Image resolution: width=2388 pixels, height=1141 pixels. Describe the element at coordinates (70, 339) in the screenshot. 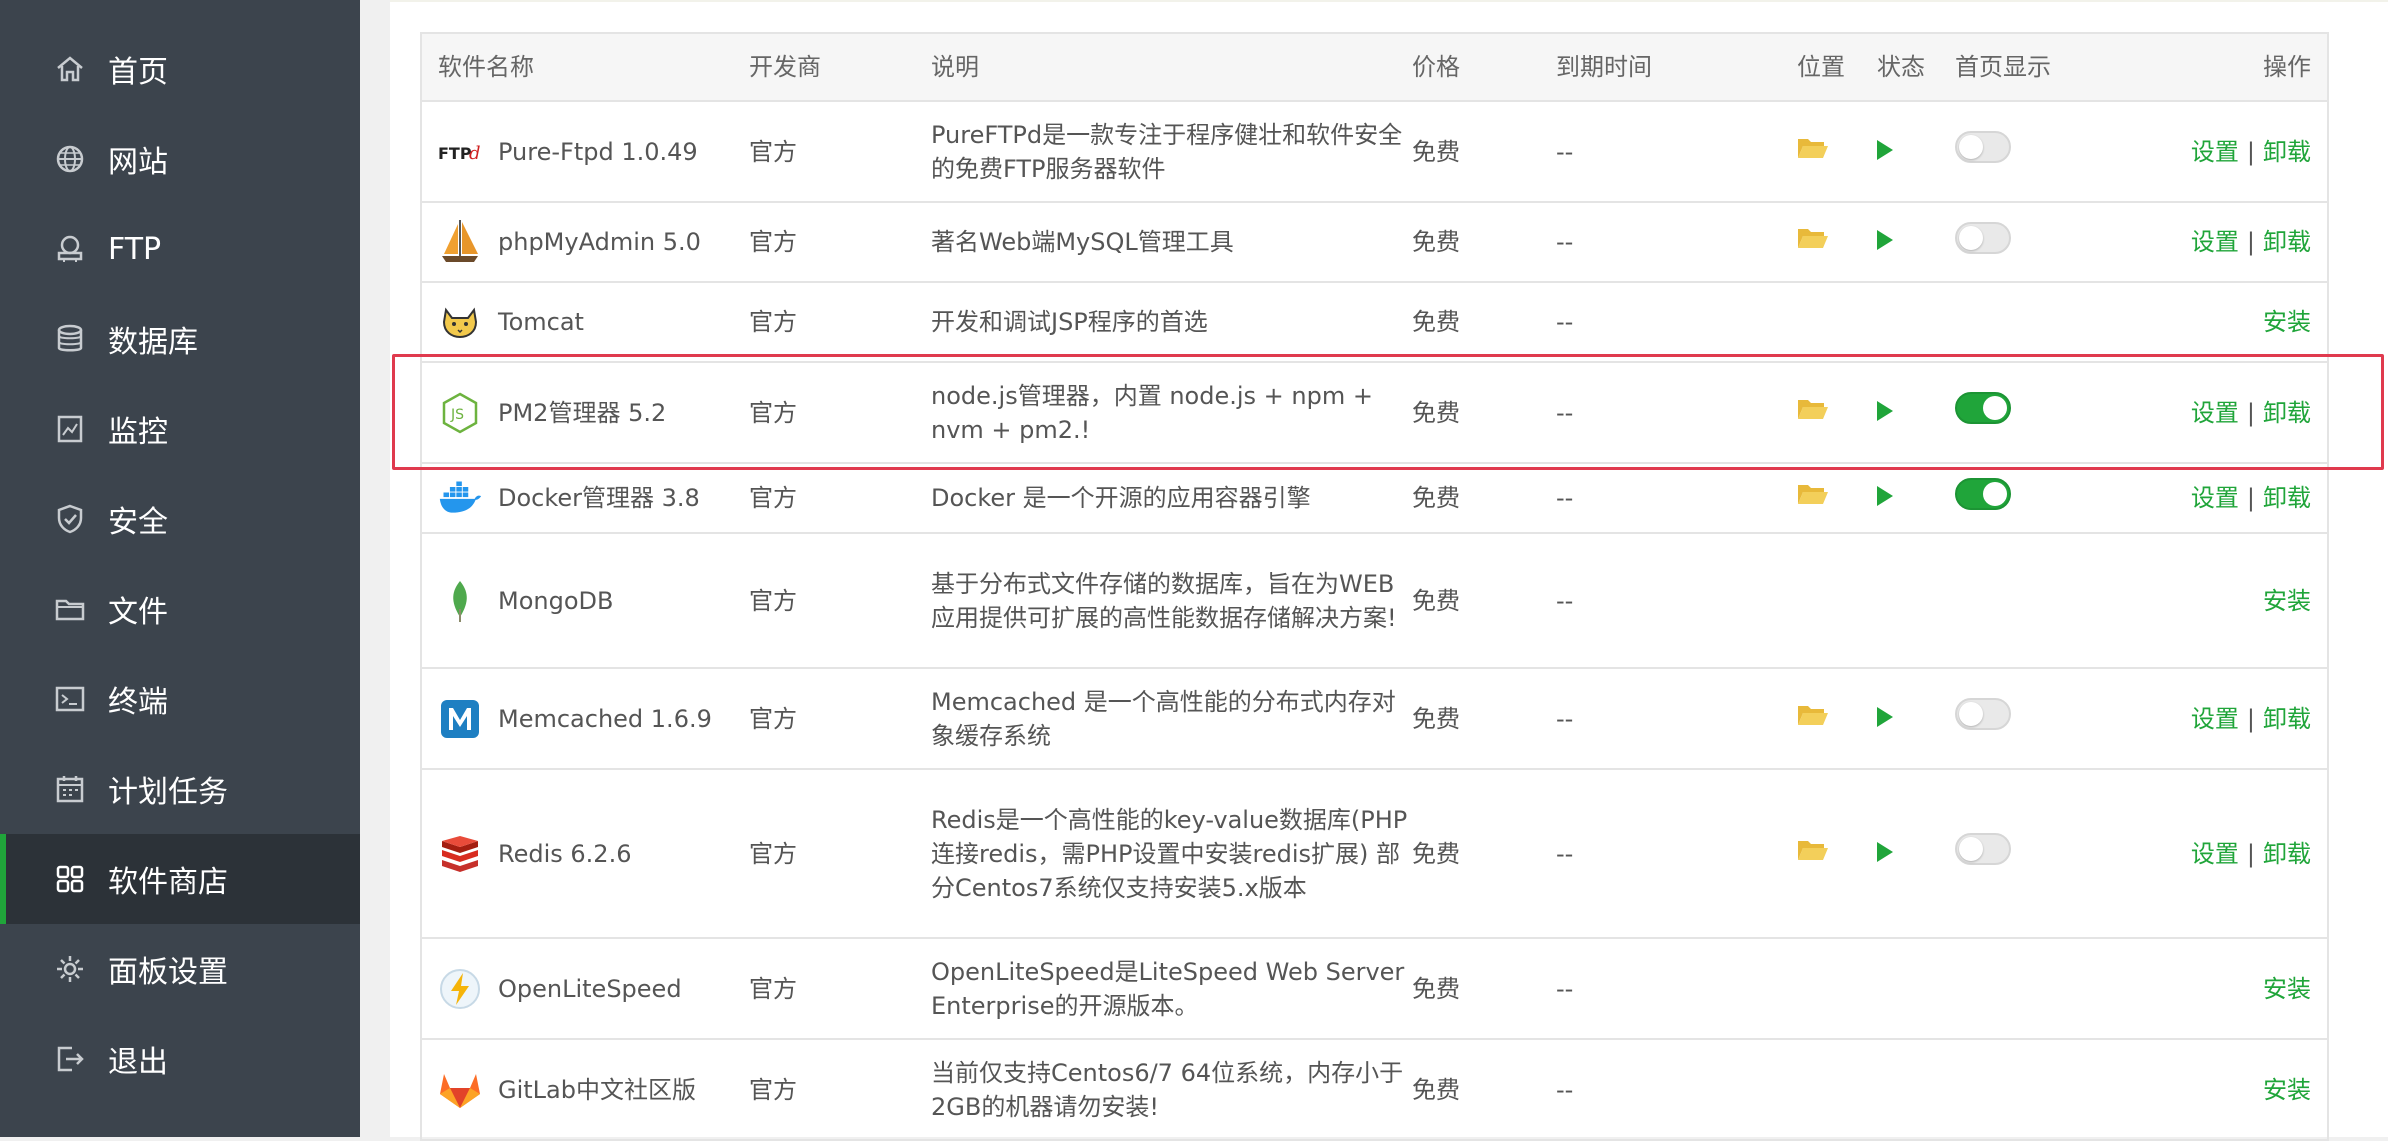

I see `database-icon` at that location.